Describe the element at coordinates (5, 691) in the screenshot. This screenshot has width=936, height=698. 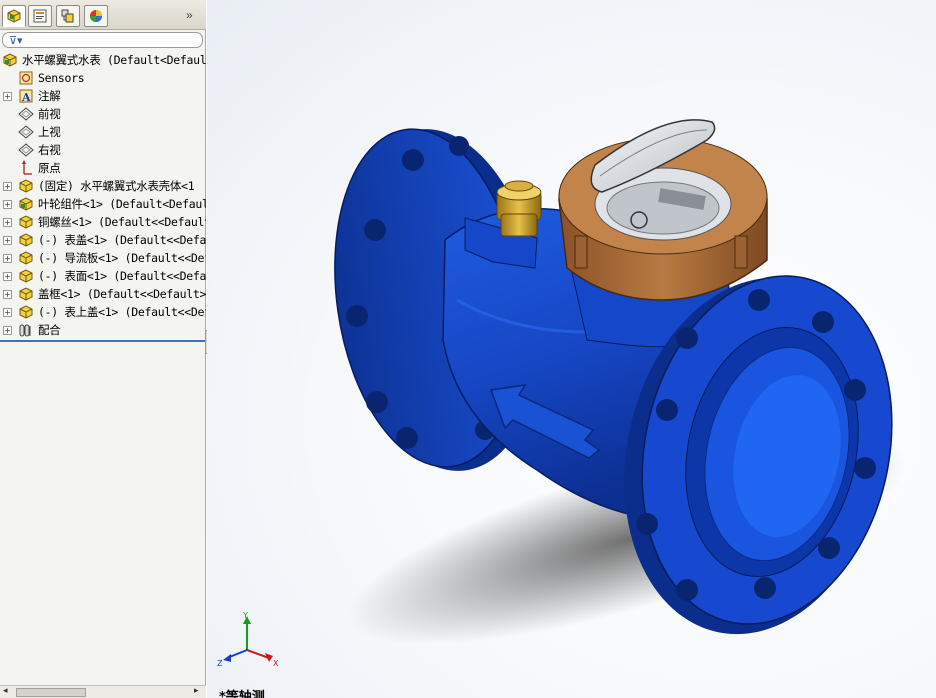
I see `scroll-left-icon: ◂` at that location.